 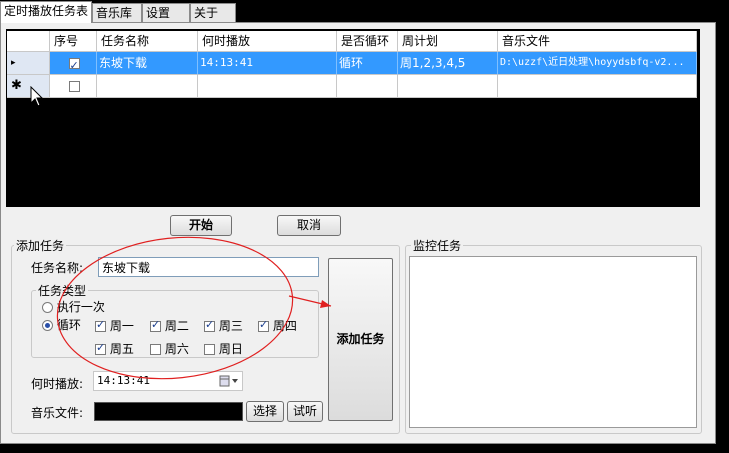 What do you see at coordinates (168, 381) in the screenshot?
I see `play-time-picker: 14:13:41` at bounding box center [168, 381].